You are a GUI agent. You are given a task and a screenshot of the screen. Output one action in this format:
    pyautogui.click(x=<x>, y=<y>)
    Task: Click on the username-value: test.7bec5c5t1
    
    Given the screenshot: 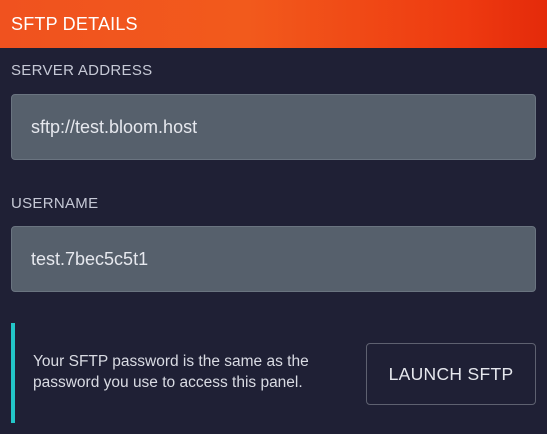 What is the action you would take?
    pyautogui.click(x=89, y=259)
    